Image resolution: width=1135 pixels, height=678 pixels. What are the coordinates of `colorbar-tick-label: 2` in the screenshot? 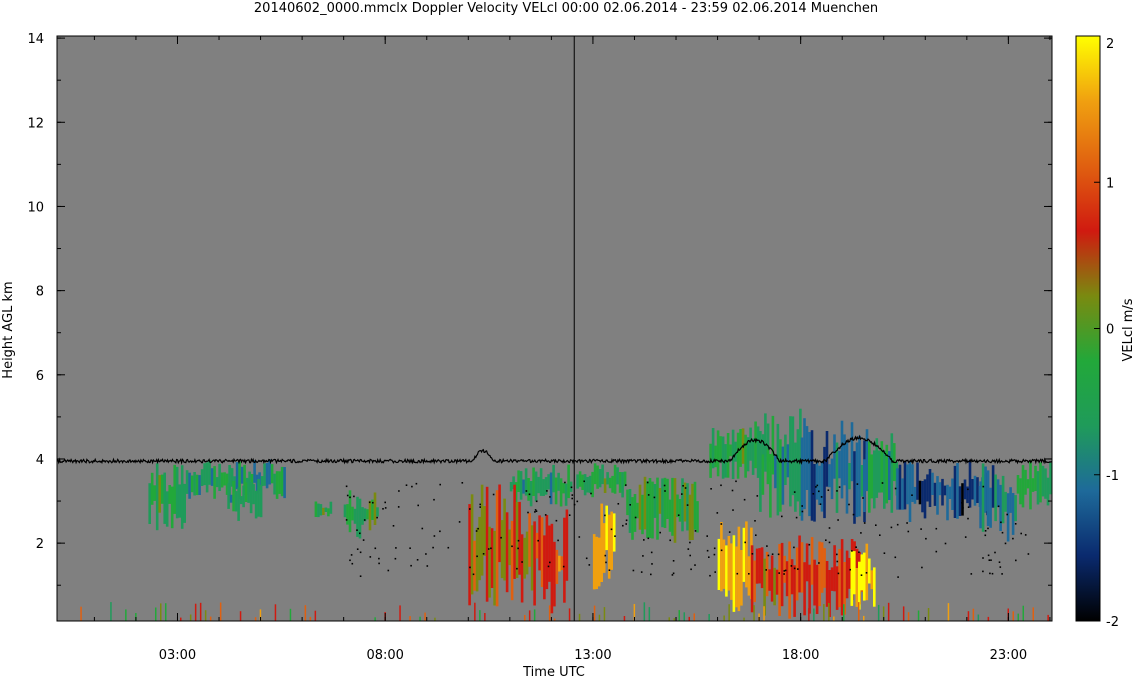 It's located at (1110, 44).